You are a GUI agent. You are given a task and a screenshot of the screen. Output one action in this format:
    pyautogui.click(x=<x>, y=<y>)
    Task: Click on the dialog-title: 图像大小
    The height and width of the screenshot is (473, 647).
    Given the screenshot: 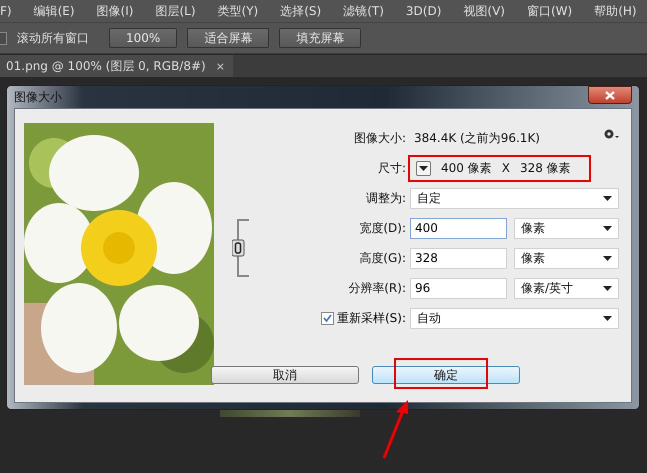 What is the action you would take?
    pyautogui.click(x=38, y=97)
    